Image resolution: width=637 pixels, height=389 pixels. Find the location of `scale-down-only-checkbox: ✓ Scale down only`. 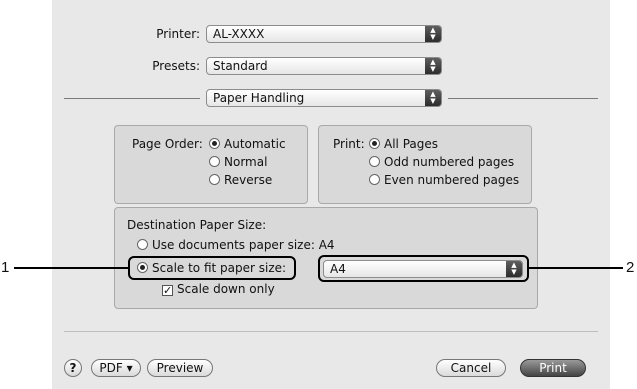

scale-down-only-checkbox: ✓ Scale down only is located at coordinates (218, 289).